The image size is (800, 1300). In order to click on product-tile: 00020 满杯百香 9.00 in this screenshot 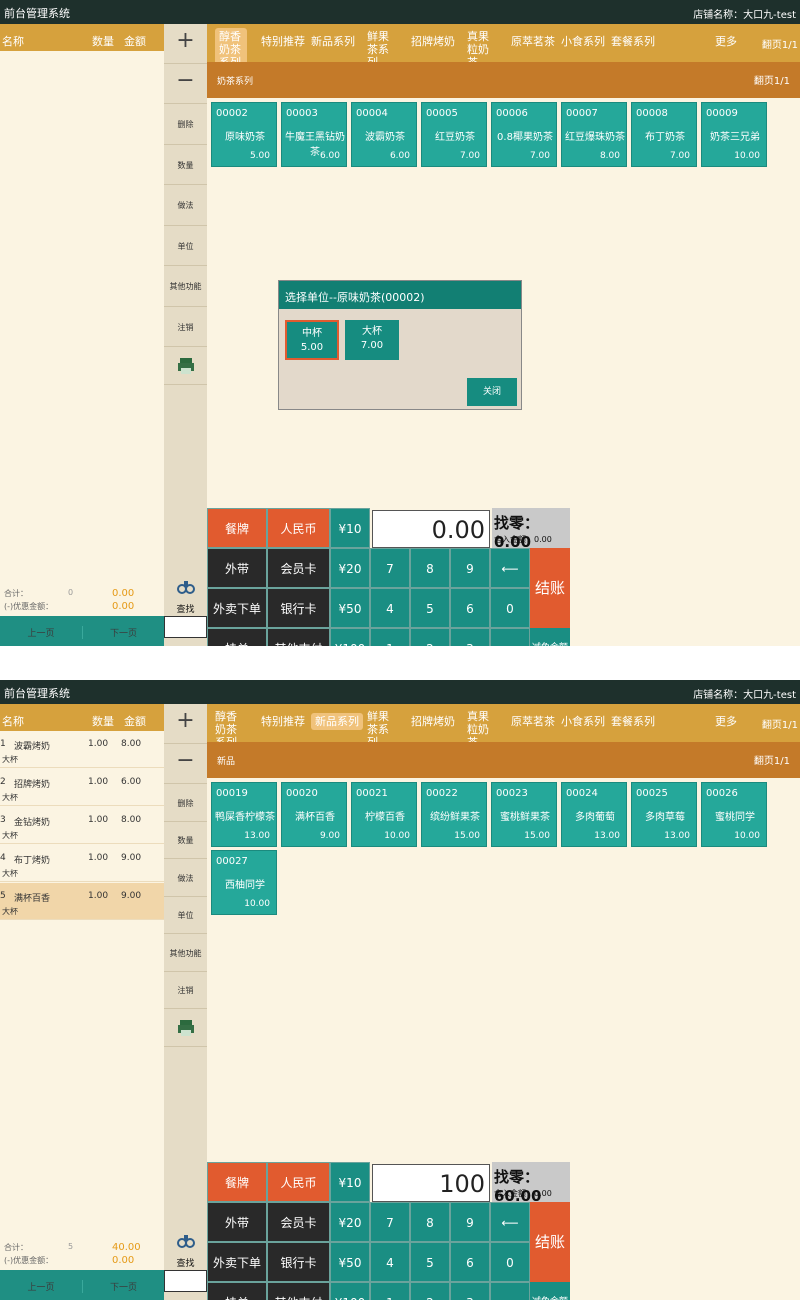, I will do `click(314, 814)`.